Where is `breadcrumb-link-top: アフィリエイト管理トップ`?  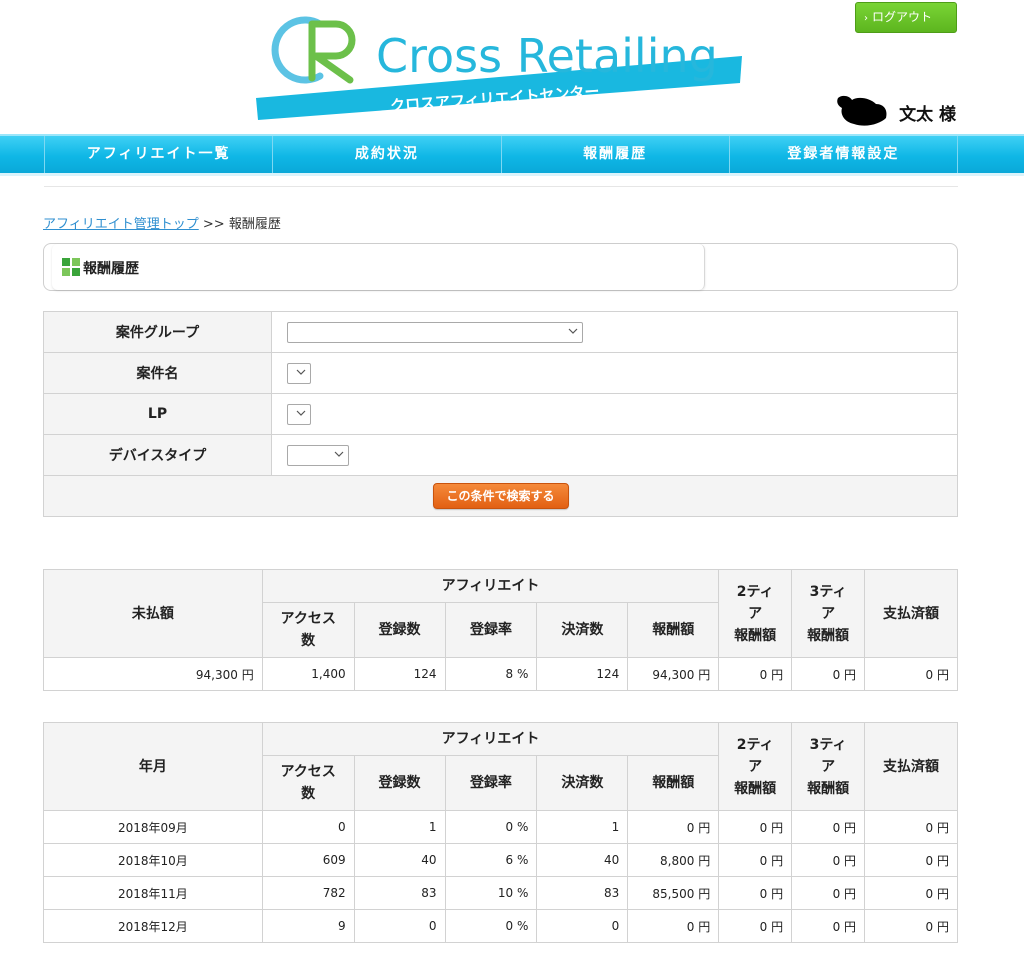
breadcrumb-link-top: アフィリエイト管理トップ is located at coordinates (121, 224).